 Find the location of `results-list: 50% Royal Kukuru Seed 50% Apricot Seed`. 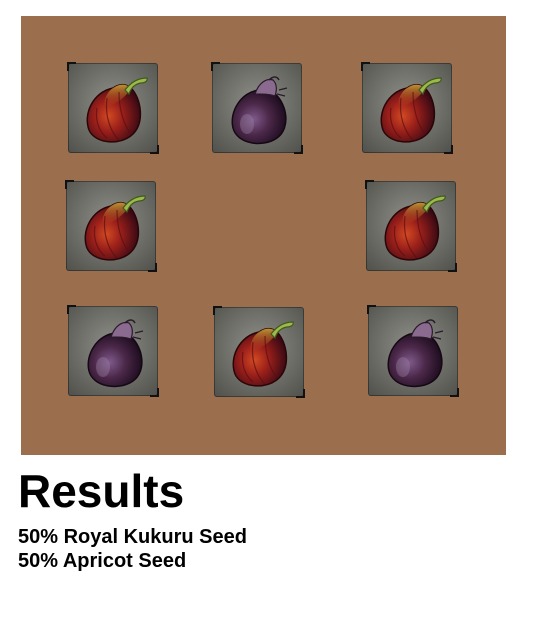

results-list: 50% Royal Kukuru Seed 50% Apricot Seed is located at coordinates (132, 549).